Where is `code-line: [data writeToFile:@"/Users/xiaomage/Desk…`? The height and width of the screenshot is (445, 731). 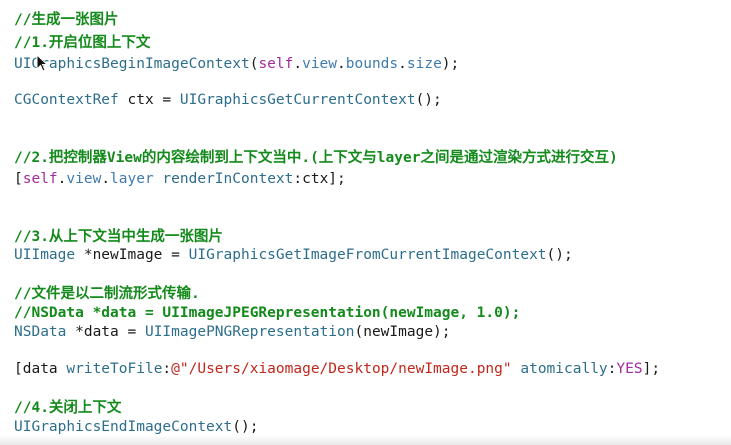
code-line: [data writeToFile:@"/Users/xiaomage/Desk… is located at coordinates (337, 369).